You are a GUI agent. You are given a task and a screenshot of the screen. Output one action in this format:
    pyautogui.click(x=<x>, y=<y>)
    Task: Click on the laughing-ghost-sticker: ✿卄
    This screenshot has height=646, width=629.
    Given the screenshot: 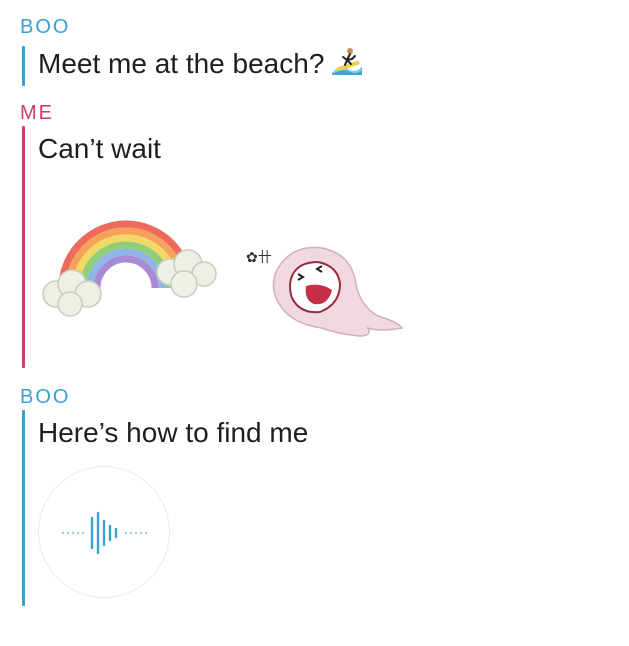 What is the action you would take?
    pyautogui.click(x=324, y=290)
    